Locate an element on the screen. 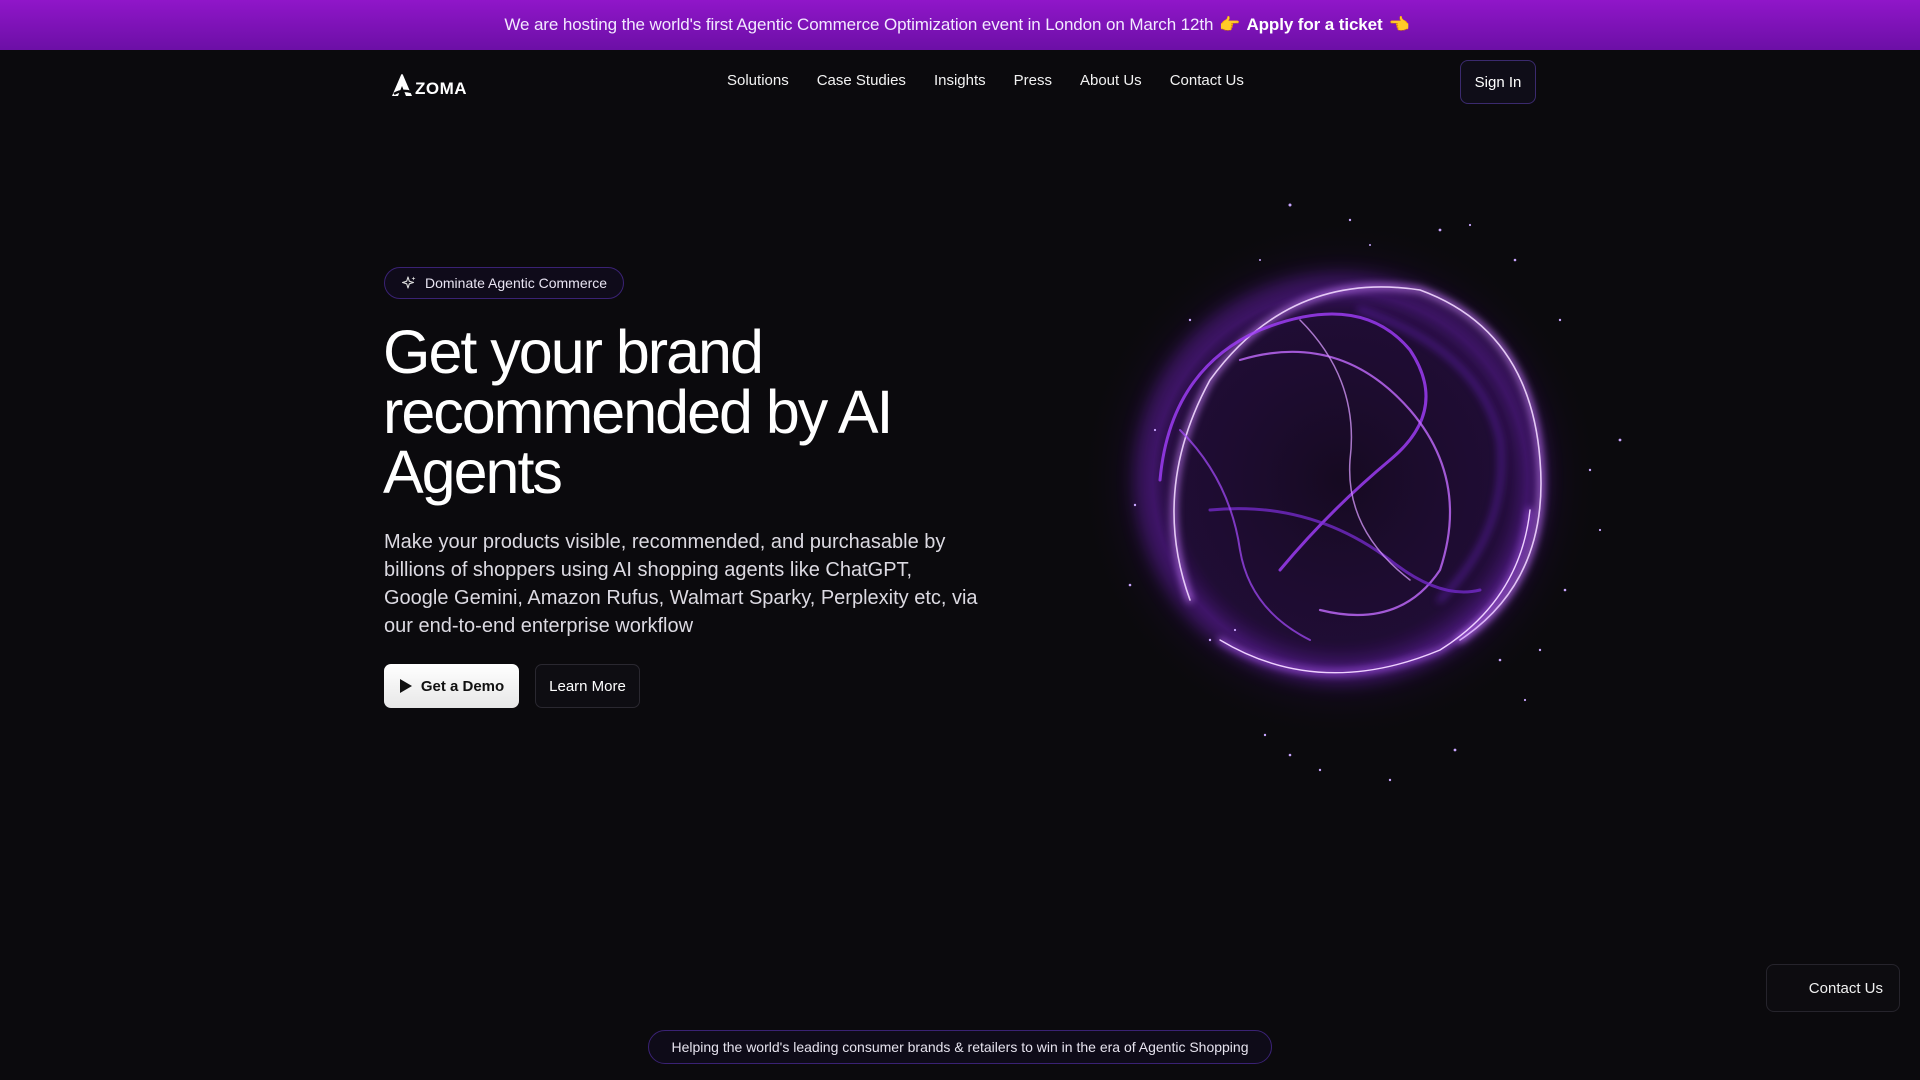 The width and height of the screenshot is (1920, 1080). hero-badge: Dominate Agentic Commerce is located at coordinates (504, 283).